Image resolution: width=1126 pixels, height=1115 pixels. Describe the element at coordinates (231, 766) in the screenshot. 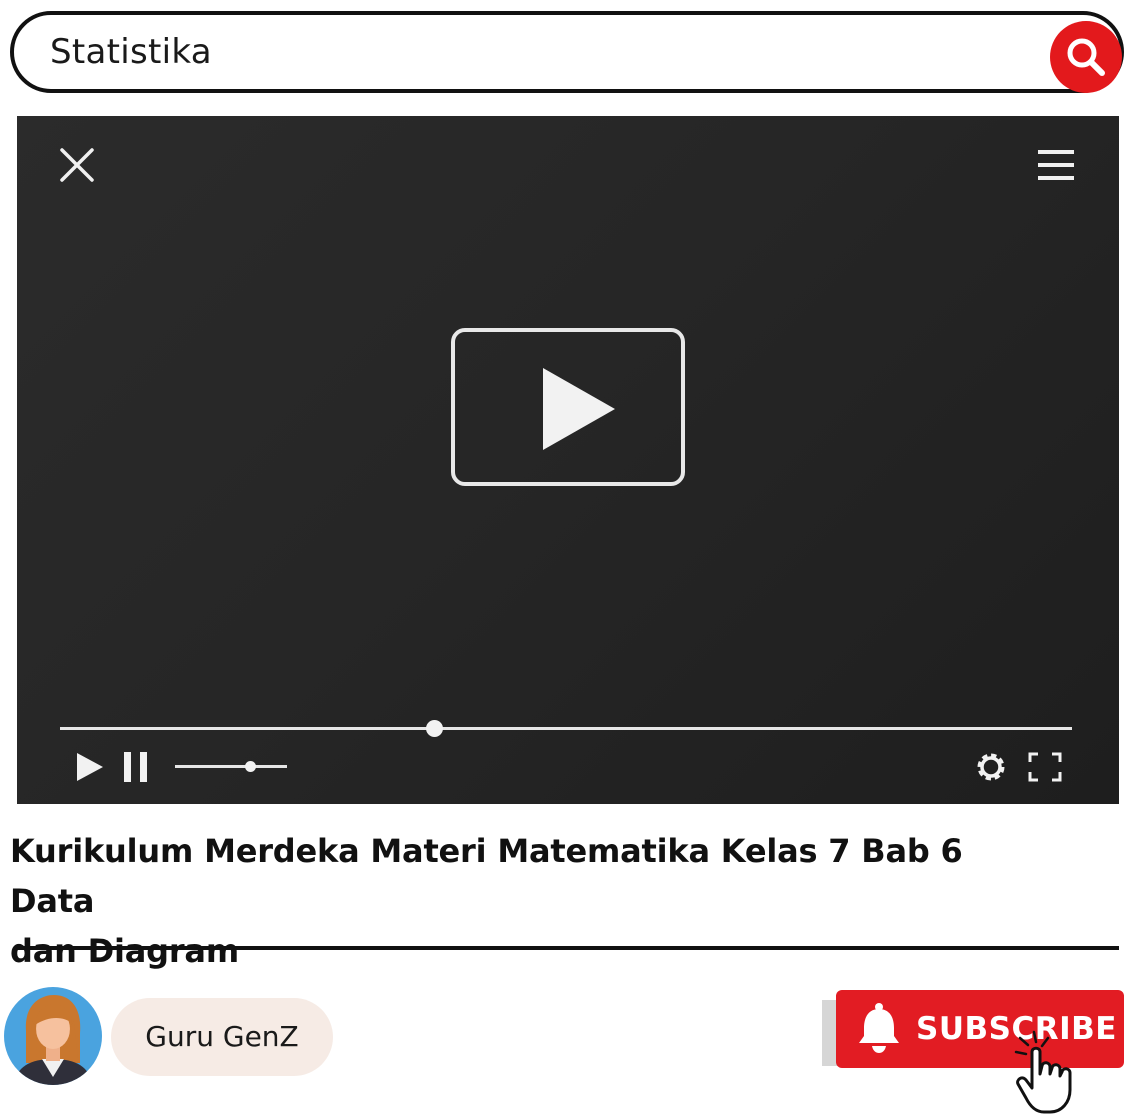

I see `volume-slider` at that location.